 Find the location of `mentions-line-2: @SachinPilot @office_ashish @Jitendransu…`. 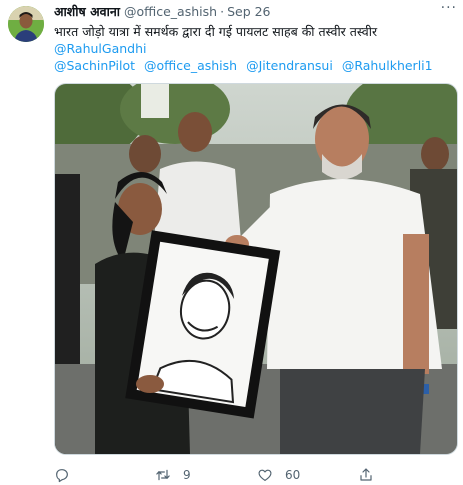

mentions-line-2: @SachinPilot @office_ashish @Jitendransu… is located at coordinates (255, 65).